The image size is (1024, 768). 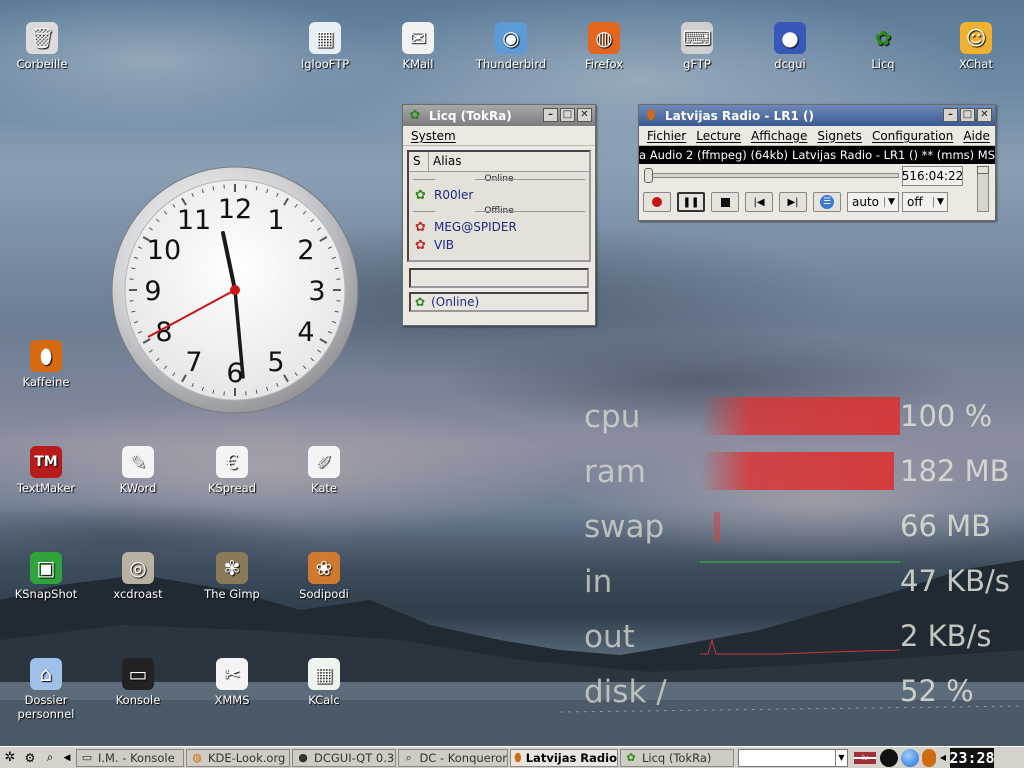 I want to click on sodipodi-icon: ❀, so click(x=324, y=568).